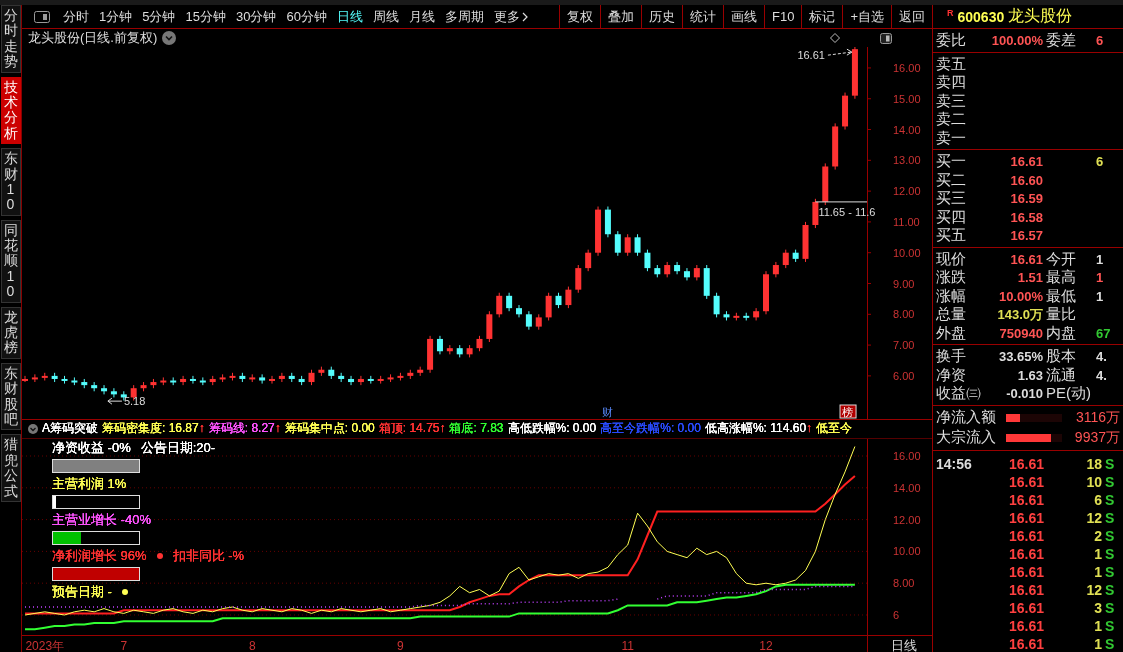 The width and height of the screenshot is (1123, 652). Describe the element at coordinates (385, 16) in the screenshot. I see `period-tab: 周线` at that location.